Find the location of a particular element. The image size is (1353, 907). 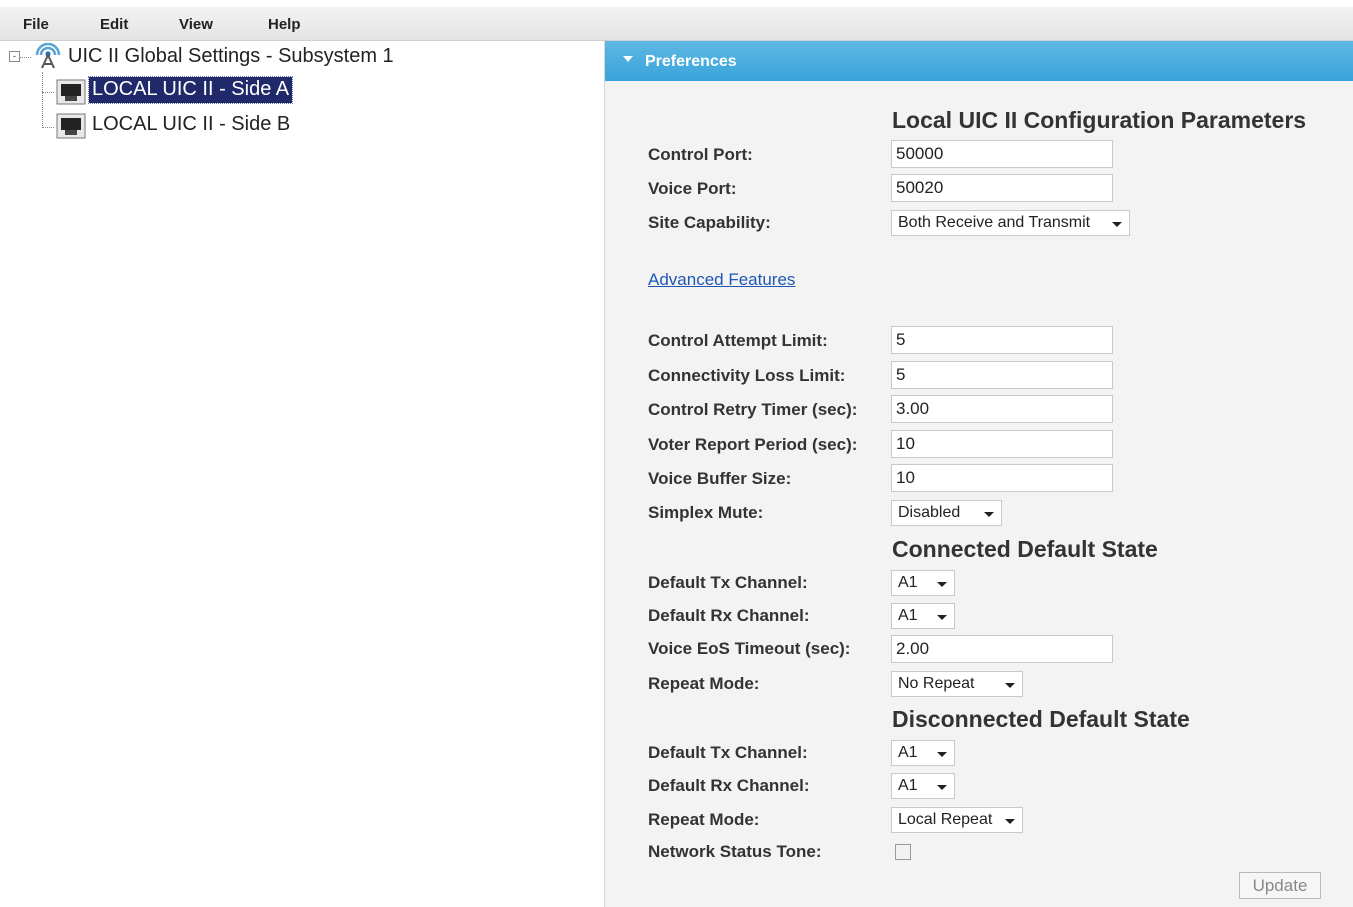

disconnected-repeat-mode-value: Local Repeat is located at coordinates (945, 819).